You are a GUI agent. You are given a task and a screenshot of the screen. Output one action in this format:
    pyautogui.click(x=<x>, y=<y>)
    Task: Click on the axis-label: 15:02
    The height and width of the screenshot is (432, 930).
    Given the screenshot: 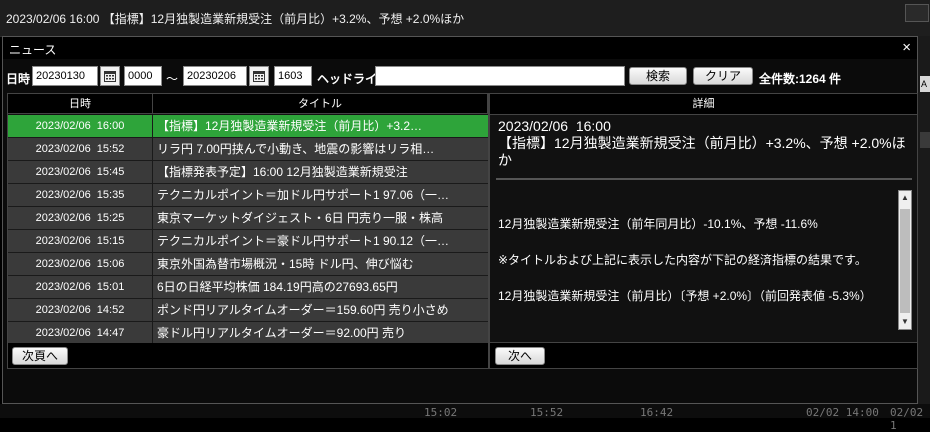 What is the action you would take?
    pyautogui.click(x=441, y=412)
    